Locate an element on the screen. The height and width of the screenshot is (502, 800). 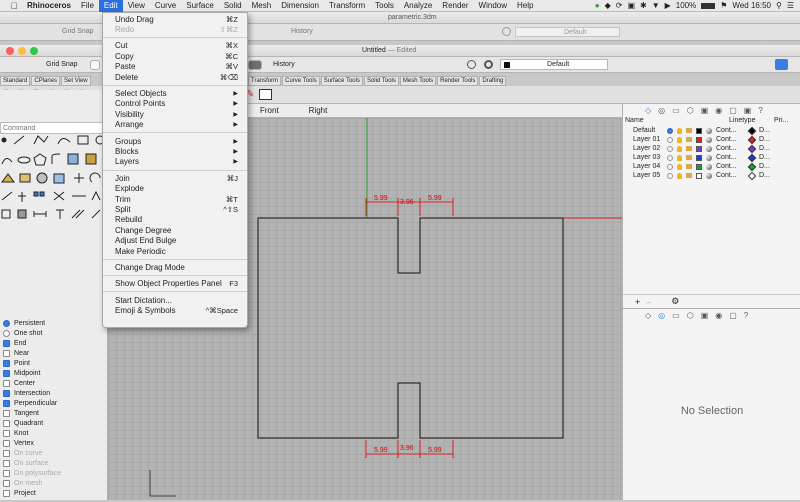
menu-item-show-object-properties-panel: Show Object Properties Panel F3 is located at coordinates (175, 284).